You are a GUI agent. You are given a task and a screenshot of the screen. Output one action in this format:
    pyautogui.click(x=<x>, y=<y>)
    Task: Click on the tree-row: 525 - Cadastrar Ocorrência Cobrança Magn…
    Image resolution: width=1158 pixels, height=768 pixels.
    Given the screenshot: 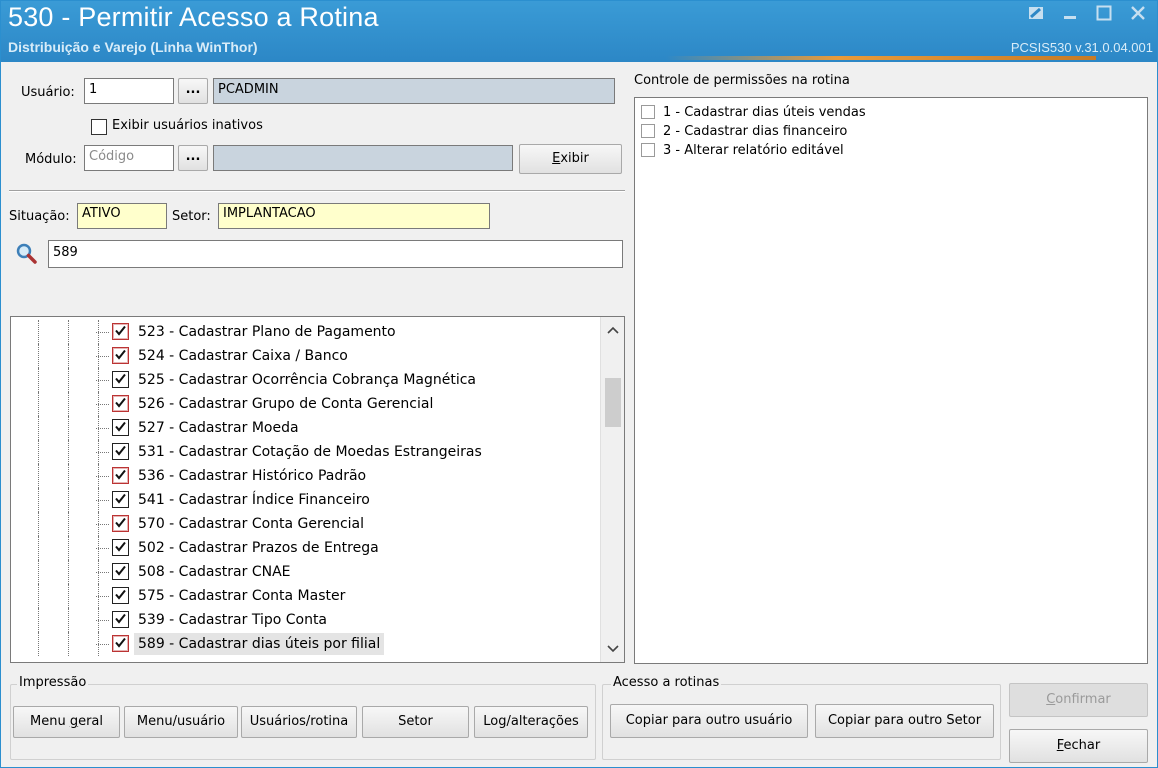 What is the action you would take?
    pyautogui.click(x=305, y=380)
    